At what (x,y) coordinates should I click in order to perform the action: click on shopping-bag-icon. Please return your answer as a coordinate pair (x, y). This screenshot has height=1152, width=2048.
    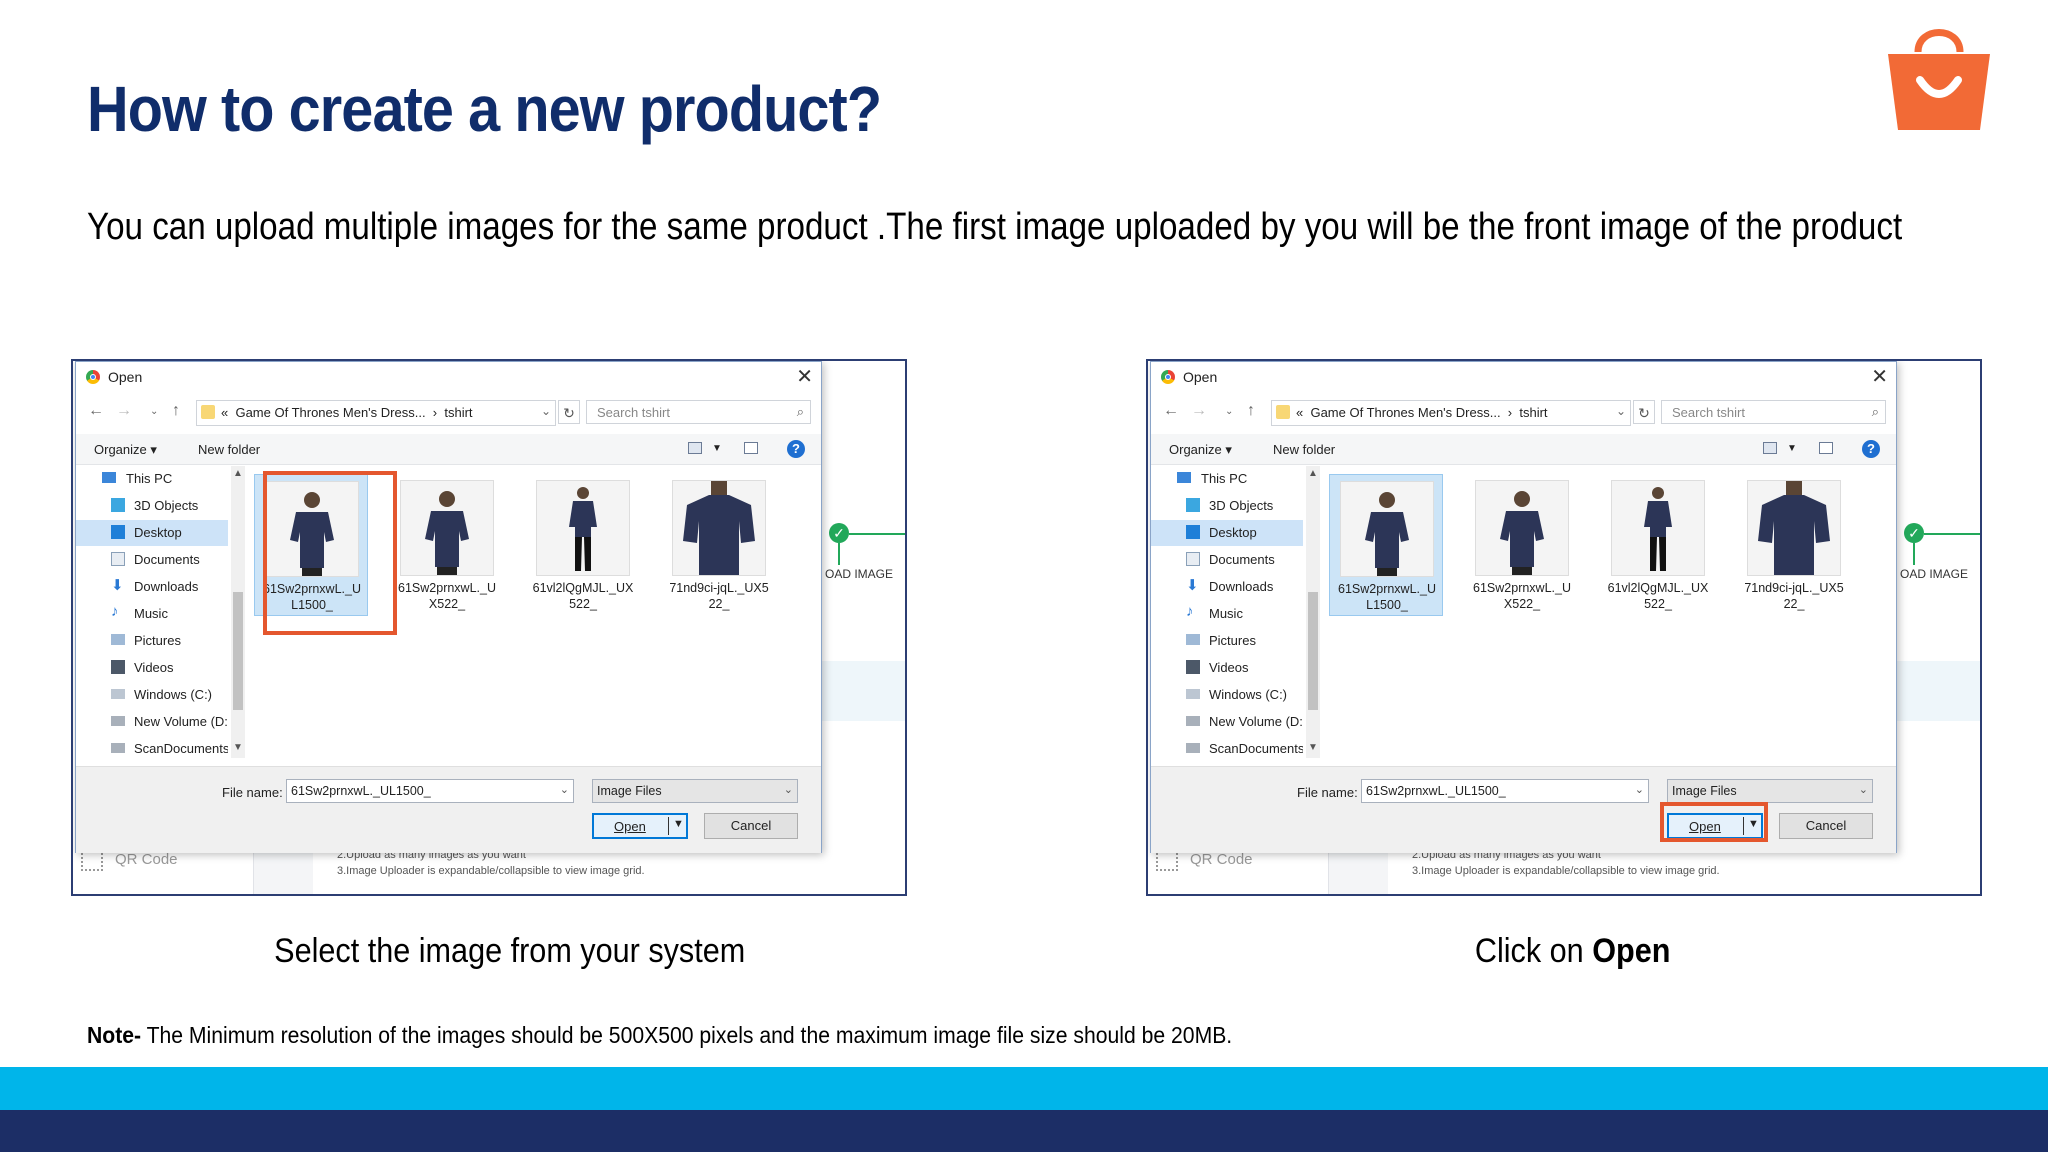
    Looking at the image, I should click on (1939, 79).